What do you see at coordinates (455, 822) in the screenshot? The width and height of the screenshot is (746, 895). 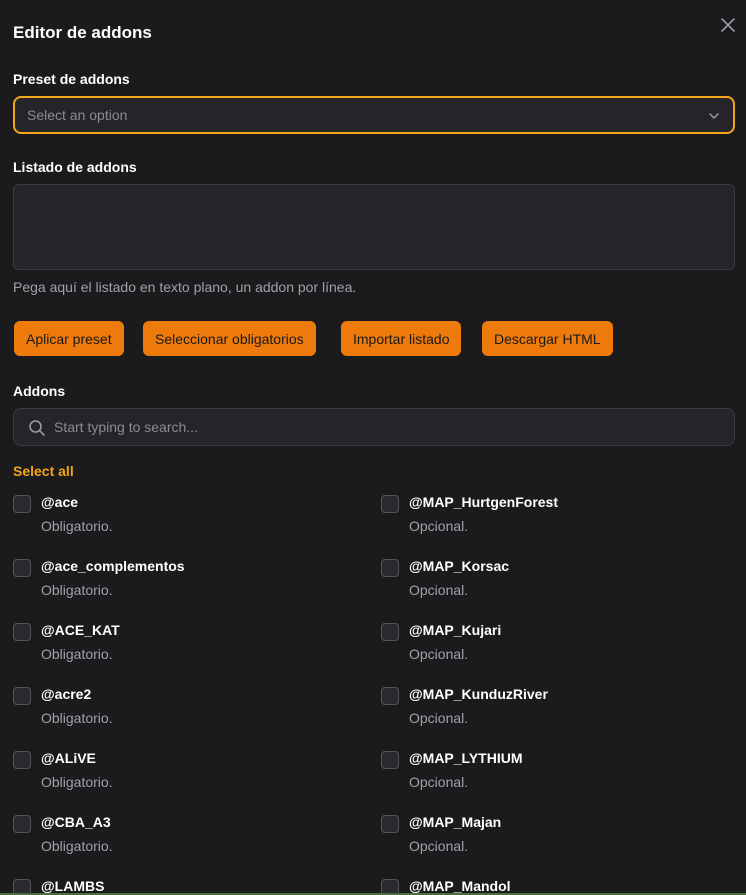 I see `addon-name: @MAP_Majan` at bounding box center [455, 822].